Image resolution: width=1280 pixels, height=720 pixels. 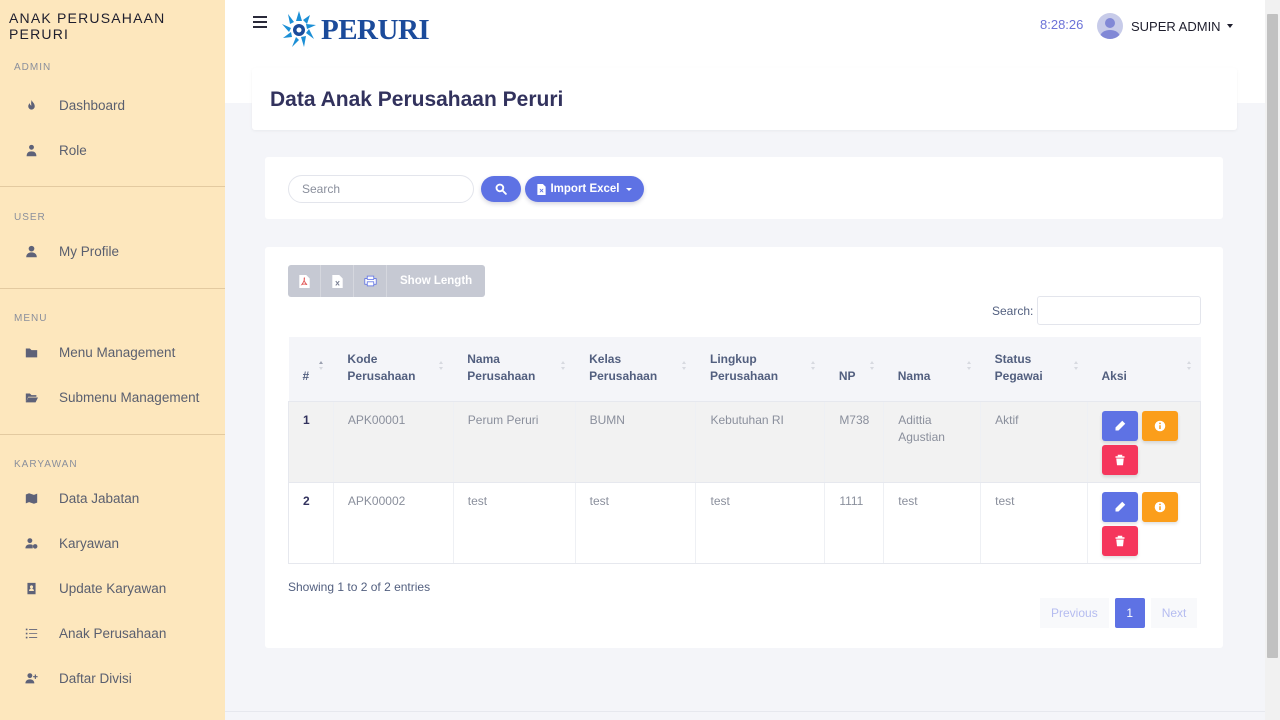 What do you see at coordinates (89, 251) in the screenshot?
I see `sidebar-item-label: My Profile` at bounding box center [89, 251].